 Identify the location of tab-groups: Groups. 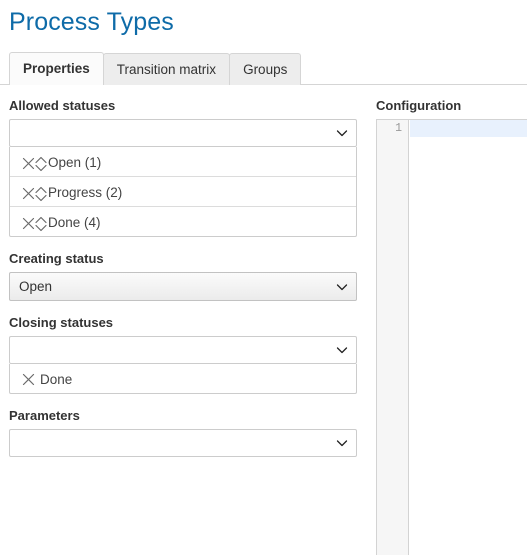
(265, 69).